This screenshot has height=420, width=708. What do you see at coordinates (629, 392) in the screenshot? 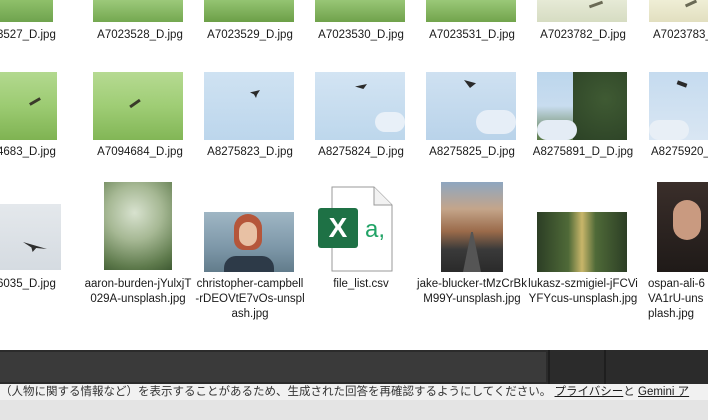
I see `connector-text: と` at bounding box center [629, 392].